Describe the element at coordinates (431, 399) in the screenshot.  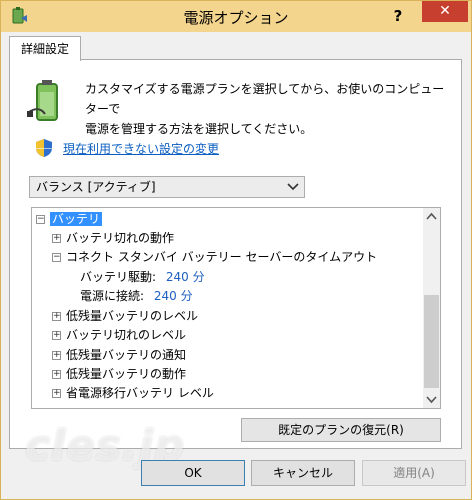
I see `scroll-down-arrow-icon` at that location.